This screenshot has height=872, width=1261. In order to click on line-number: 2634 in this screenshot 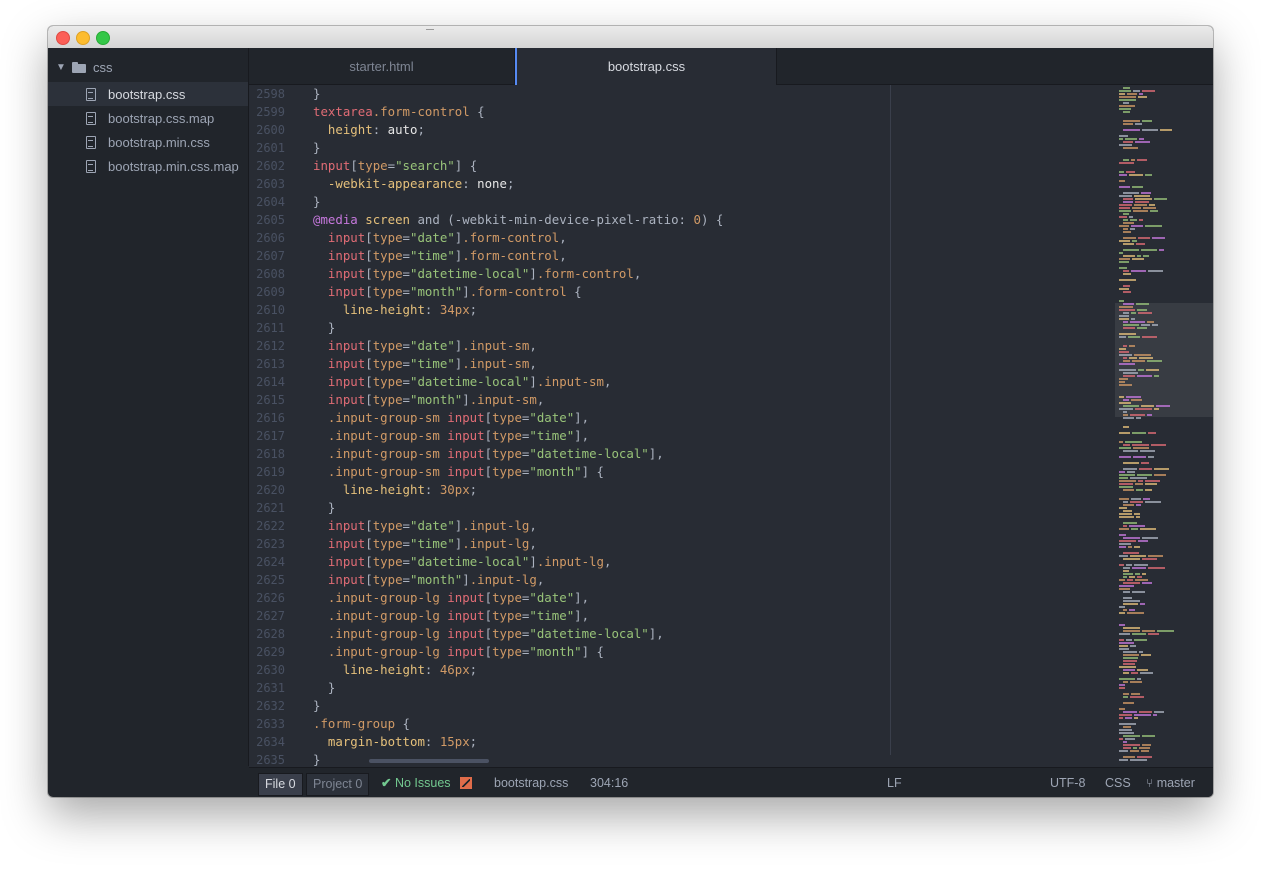, I will do `click(270, 742)`.